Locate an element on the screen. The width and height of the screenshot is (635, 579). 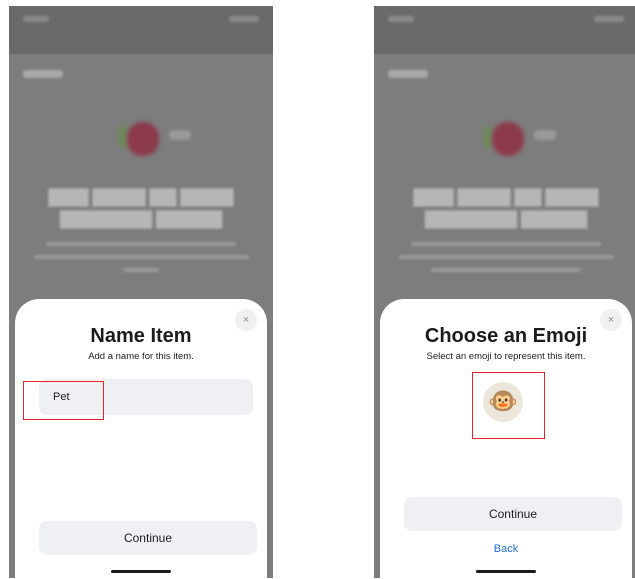
emoji-picker-button: 🐵 is located at coordinates (503, 402).